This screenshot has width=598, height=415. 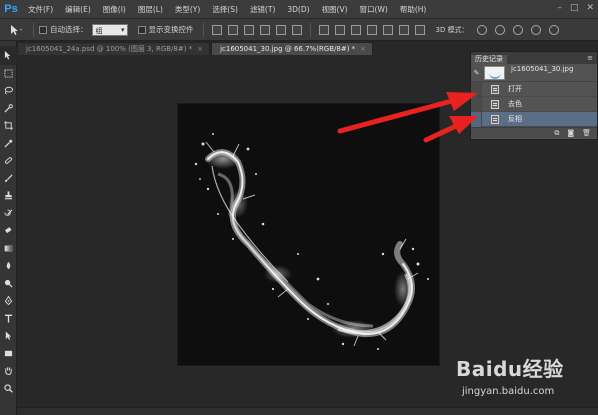 I want to click on quick-select-tool-icon, so click(x=8, y=109).